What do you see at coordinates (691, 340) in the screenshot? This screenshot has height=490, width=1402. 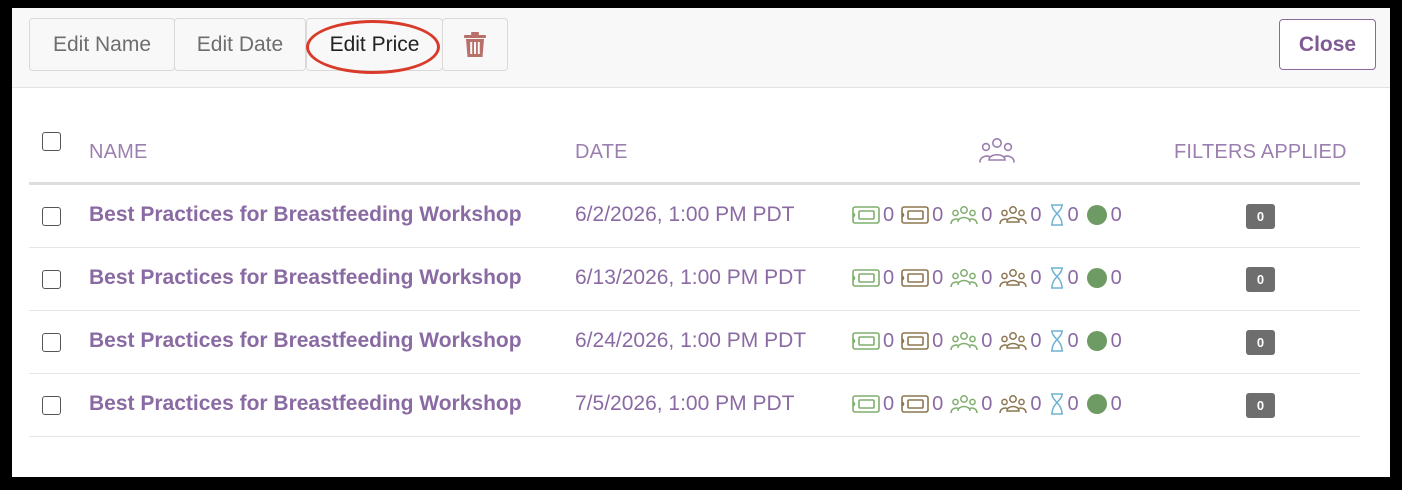 I see `event-date: 6/24/2026, 1:00 PM PDT` at bounding box center [691, 340].